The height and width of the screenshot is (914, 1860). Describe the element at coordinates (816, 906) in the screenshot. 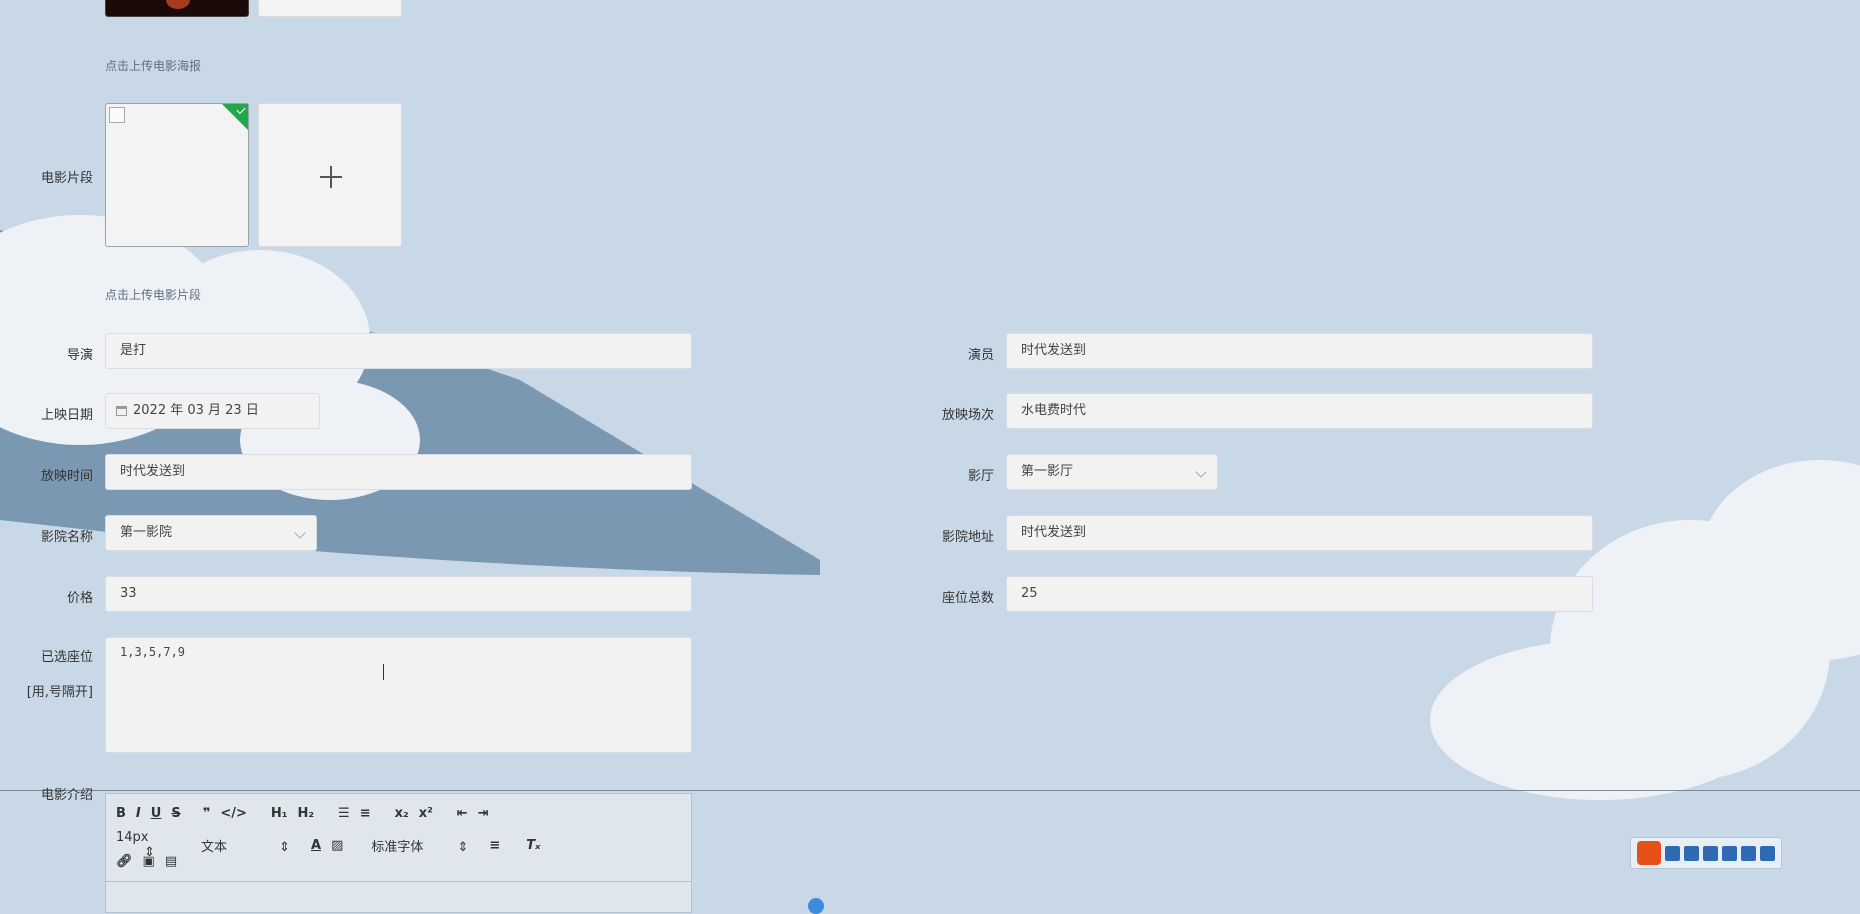

I see `scroll-indicator` at that location.